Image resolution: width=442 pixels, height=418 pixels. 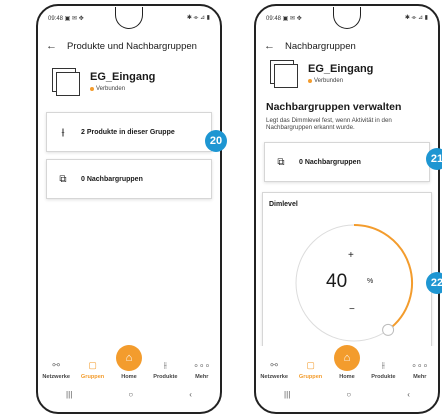 I want to click on annotation-badge-22: 22, so click(x=434, y=283).